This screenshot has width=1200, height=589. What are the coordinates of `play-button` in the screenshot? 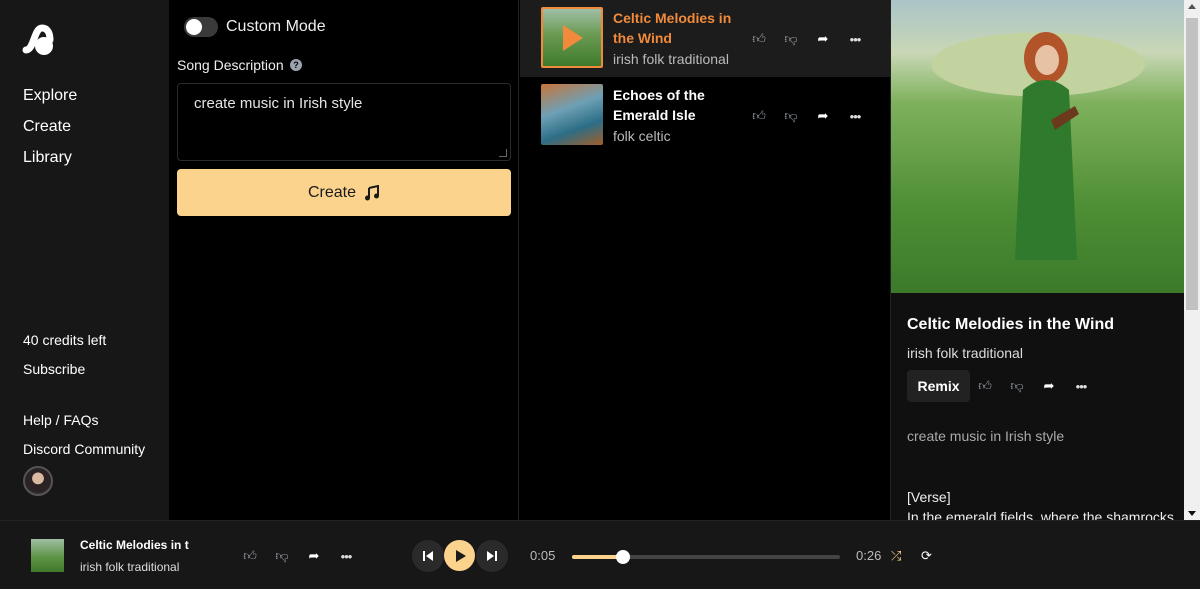 It's located at (459, 555).